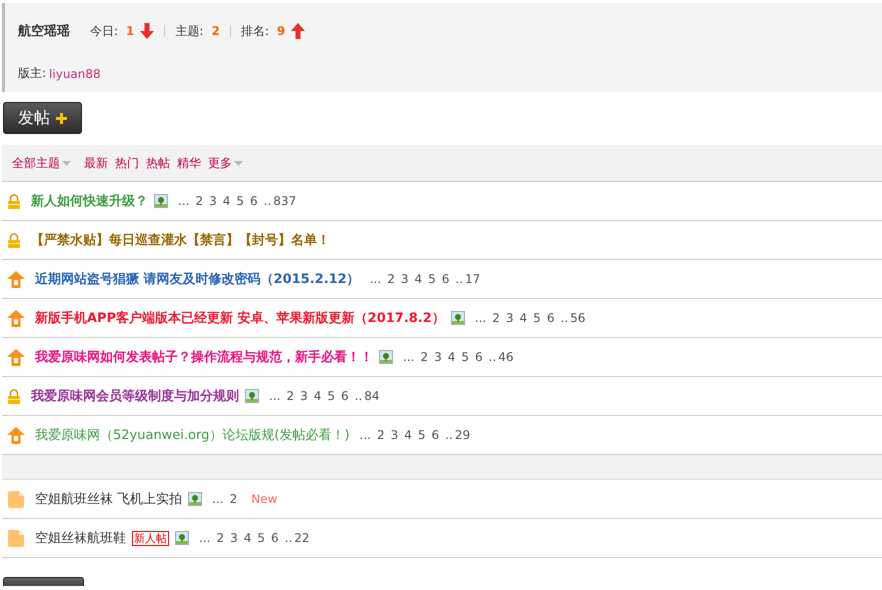 The height and width of the screenshot is (590, 882). Describe the element at coordinates (197, 279) in the screenshot. I see `thread-title: 近期网站盗号猖獗 请网友及时修改密码（2015.2.12）` at that location.